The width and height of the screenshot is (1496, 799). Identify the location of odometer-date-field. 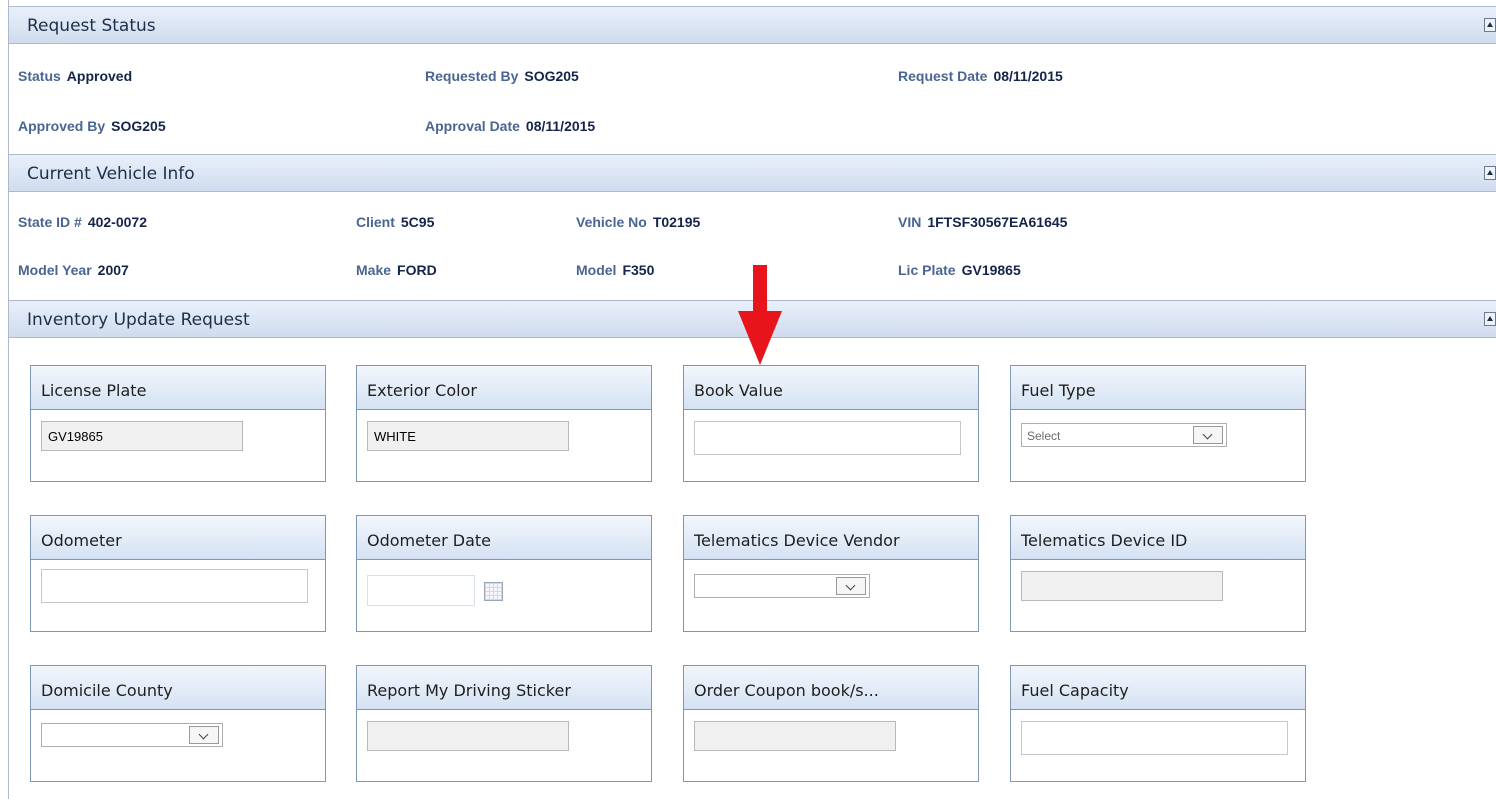
(421, 590).